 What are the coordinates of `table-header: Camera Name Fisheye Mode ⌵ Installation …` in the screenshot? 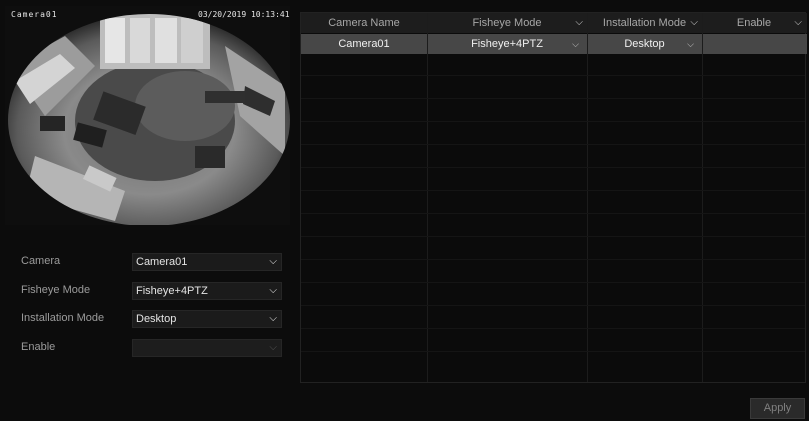 It's located at (554, 23).